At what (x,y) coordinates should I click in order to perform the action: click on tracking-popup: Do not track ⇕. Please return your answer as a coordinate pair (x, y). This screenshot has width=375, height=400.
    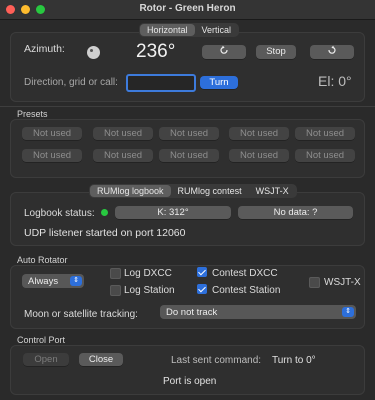
    Looking at the image, I should click on (258, 312).